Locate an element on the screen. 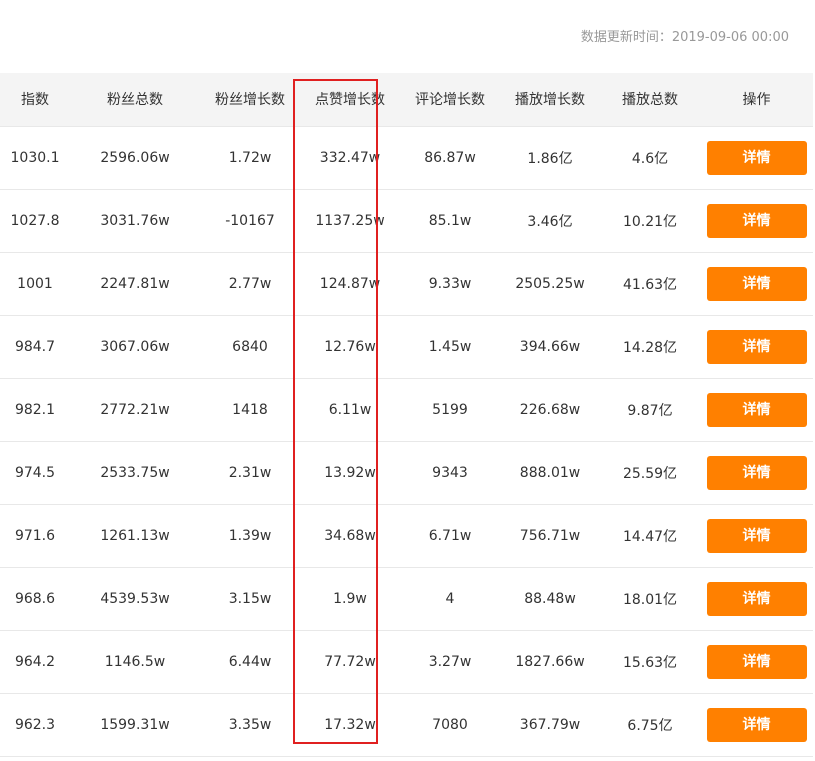 The width and height of the screenshot is (815, 761). cell-fans-total: 3067.06w is located at coordinates (135, 347).